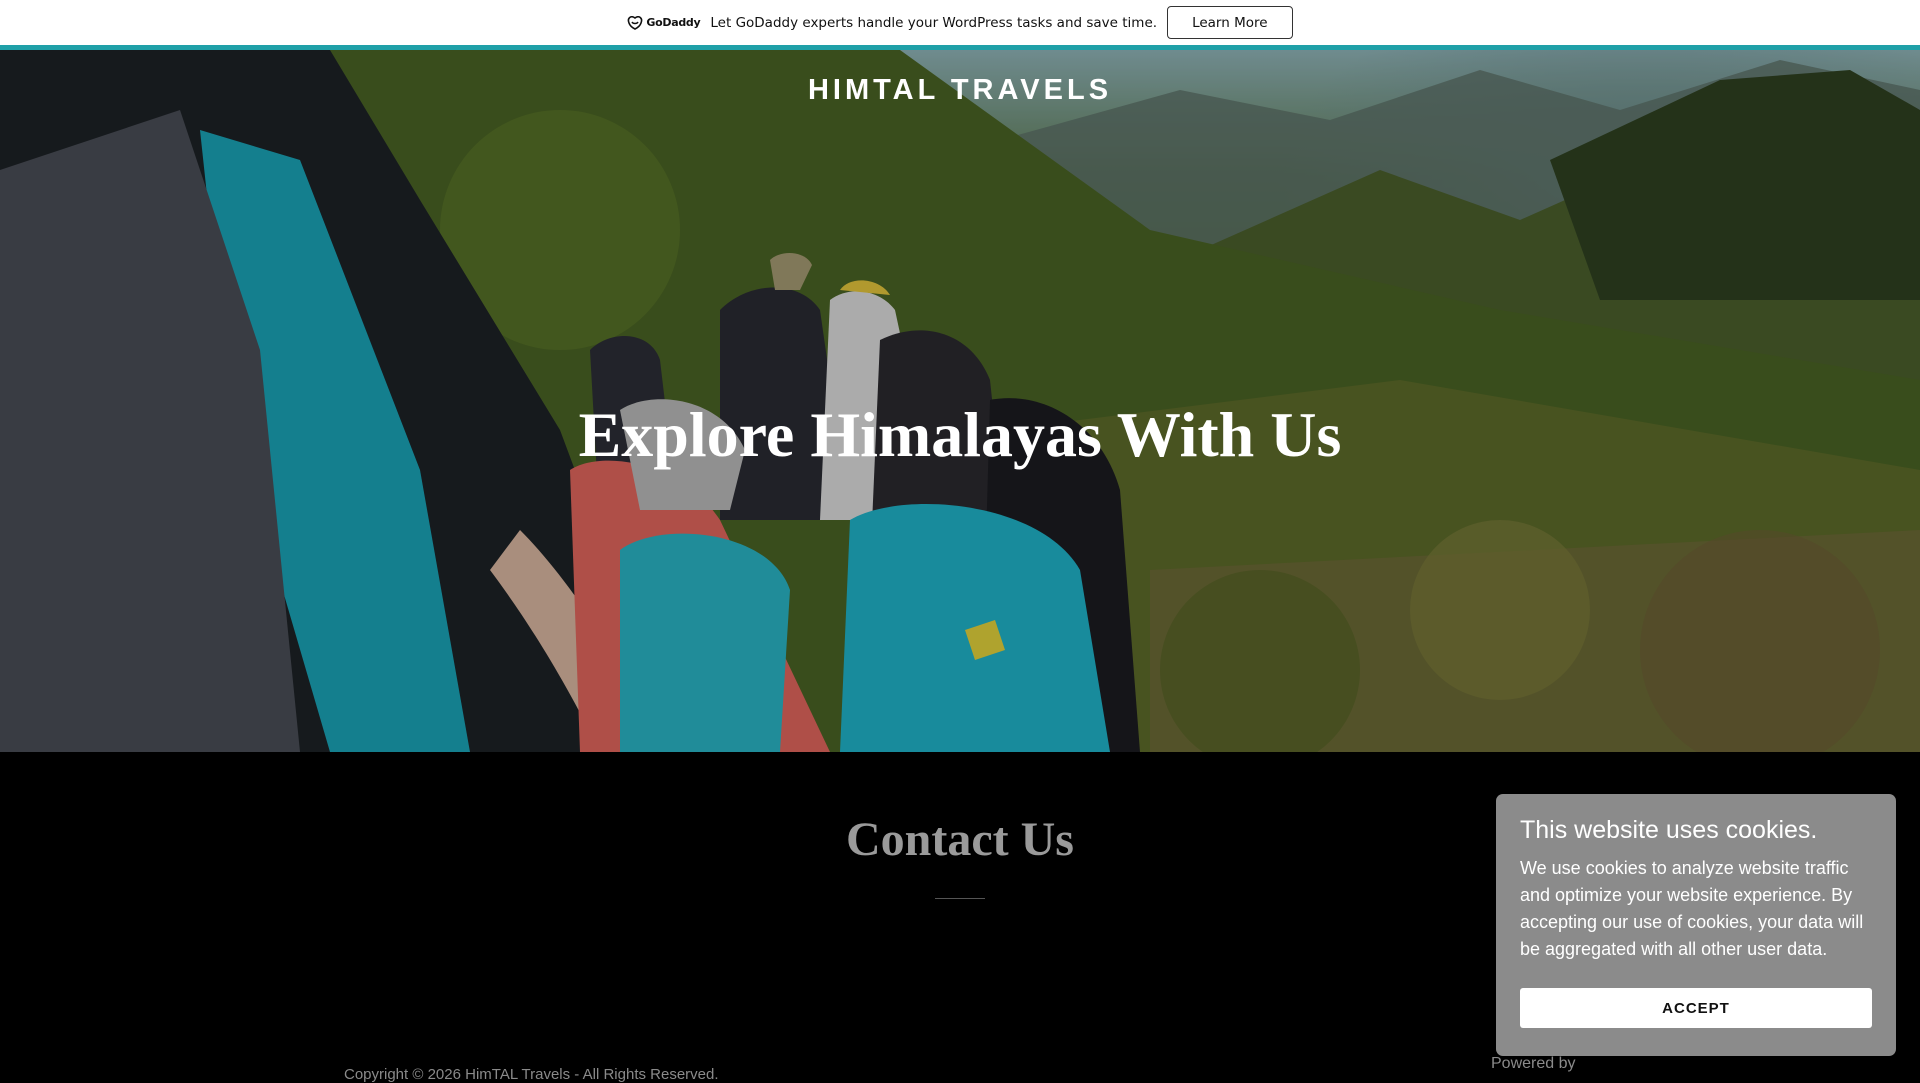 The height and width of the screenshot is (1083, 1920). Describe the element at coordinates (1696, 1008) in the screenshot. I see `accept-cookies-button: ACCEPT` at that location.